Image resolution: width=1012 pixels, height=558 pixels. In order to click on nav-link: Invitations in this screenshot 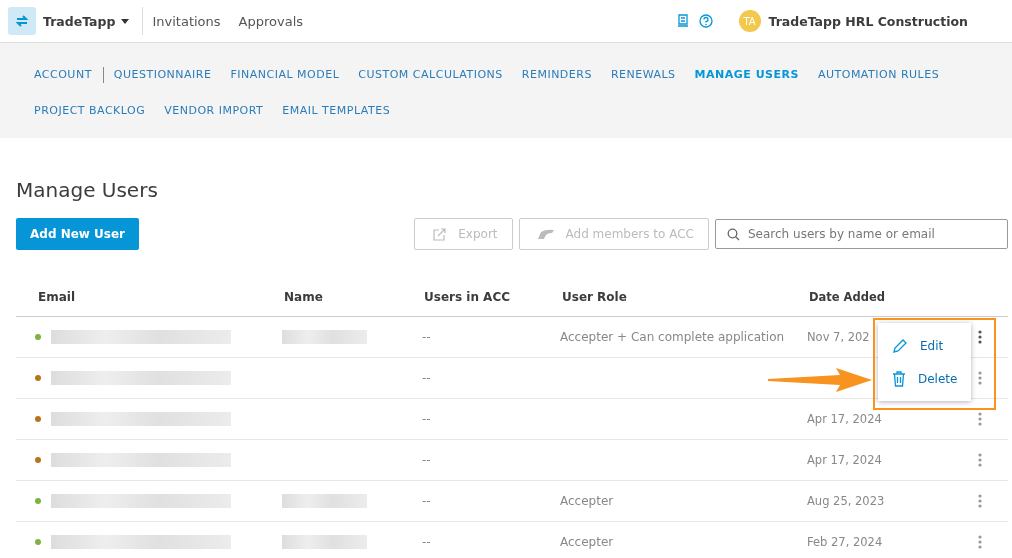, I will do `click(186, 21)`.